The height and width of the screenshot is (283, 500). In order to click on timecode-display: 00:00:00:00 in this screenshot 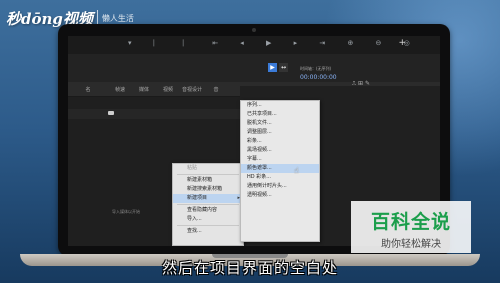, I will do `click(318, 77)`.